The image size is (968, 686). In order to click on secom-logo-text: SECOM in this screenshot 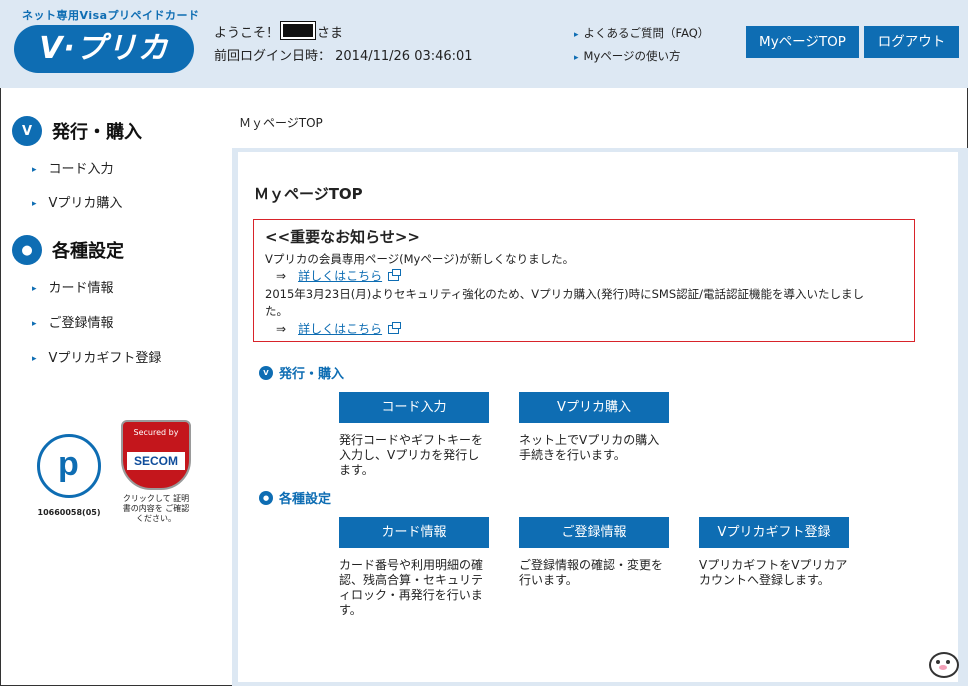, I will do `click(156, 461)`.